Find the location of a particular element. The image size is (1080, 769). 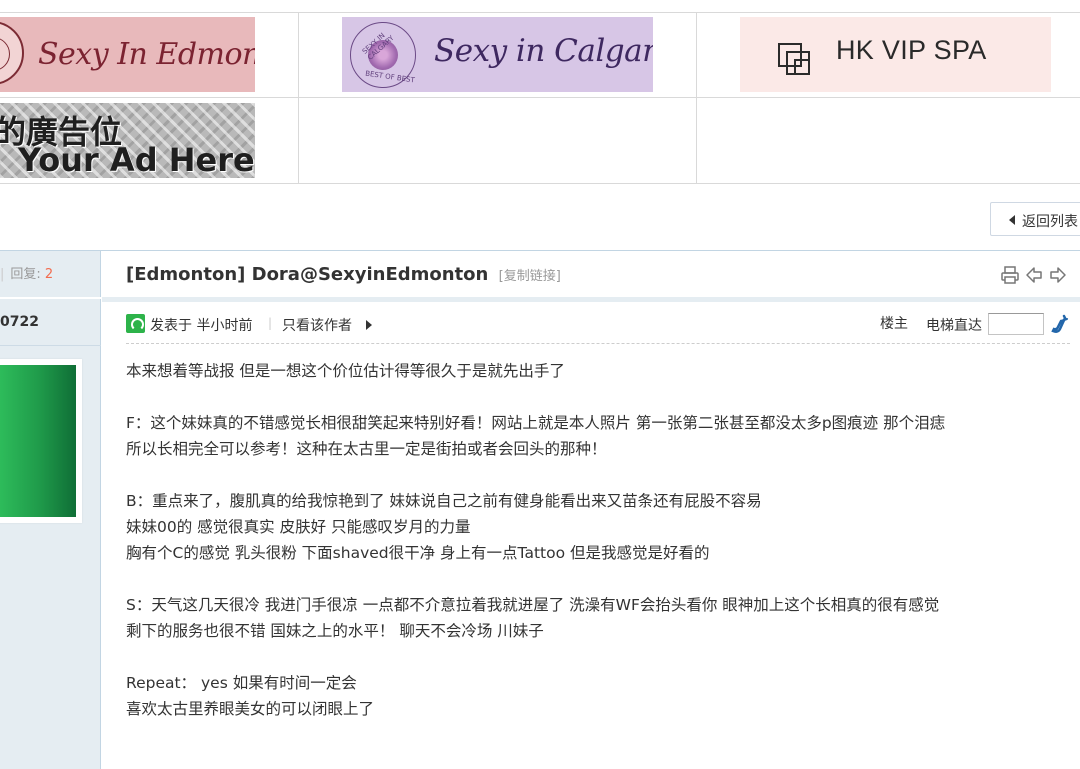

ad-your-ad-here: 的廣告位 Your Ad Here is located at coordinates (127, 140).